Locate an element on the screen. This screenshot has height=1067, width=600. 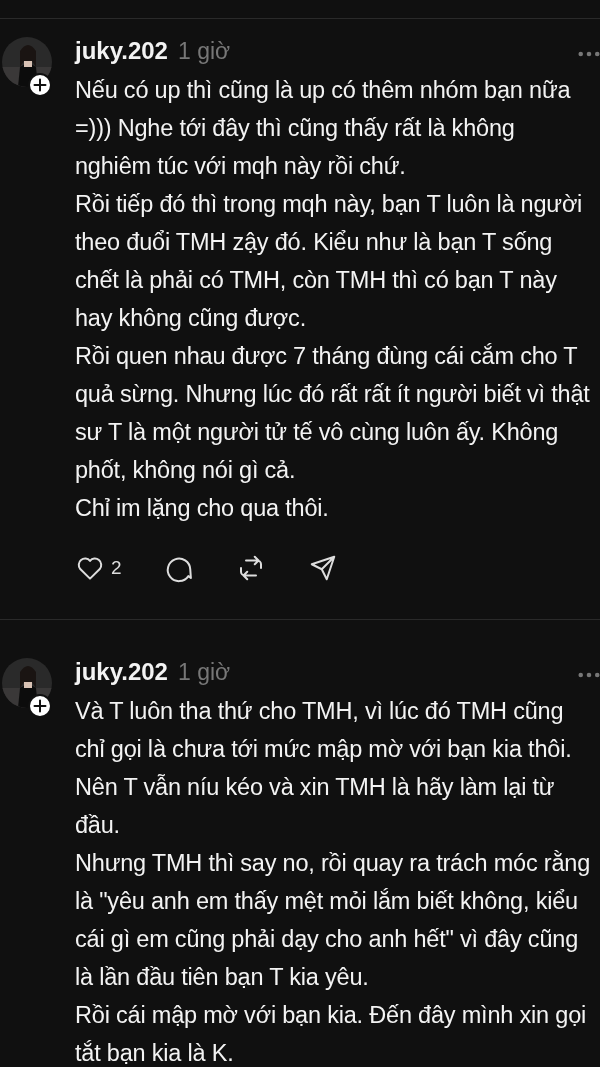
post-text: Nhưng TMH thì say no, rồi quay ra trách móc rằng là "yêu anh em thấy mệt mỏi lắm biết không, kiểu cái gì em cũng phải dạy cho anh hết" vì đây cũng là lần đầu tiên bạn T kia yêu. is located at coordinates (333, 920).